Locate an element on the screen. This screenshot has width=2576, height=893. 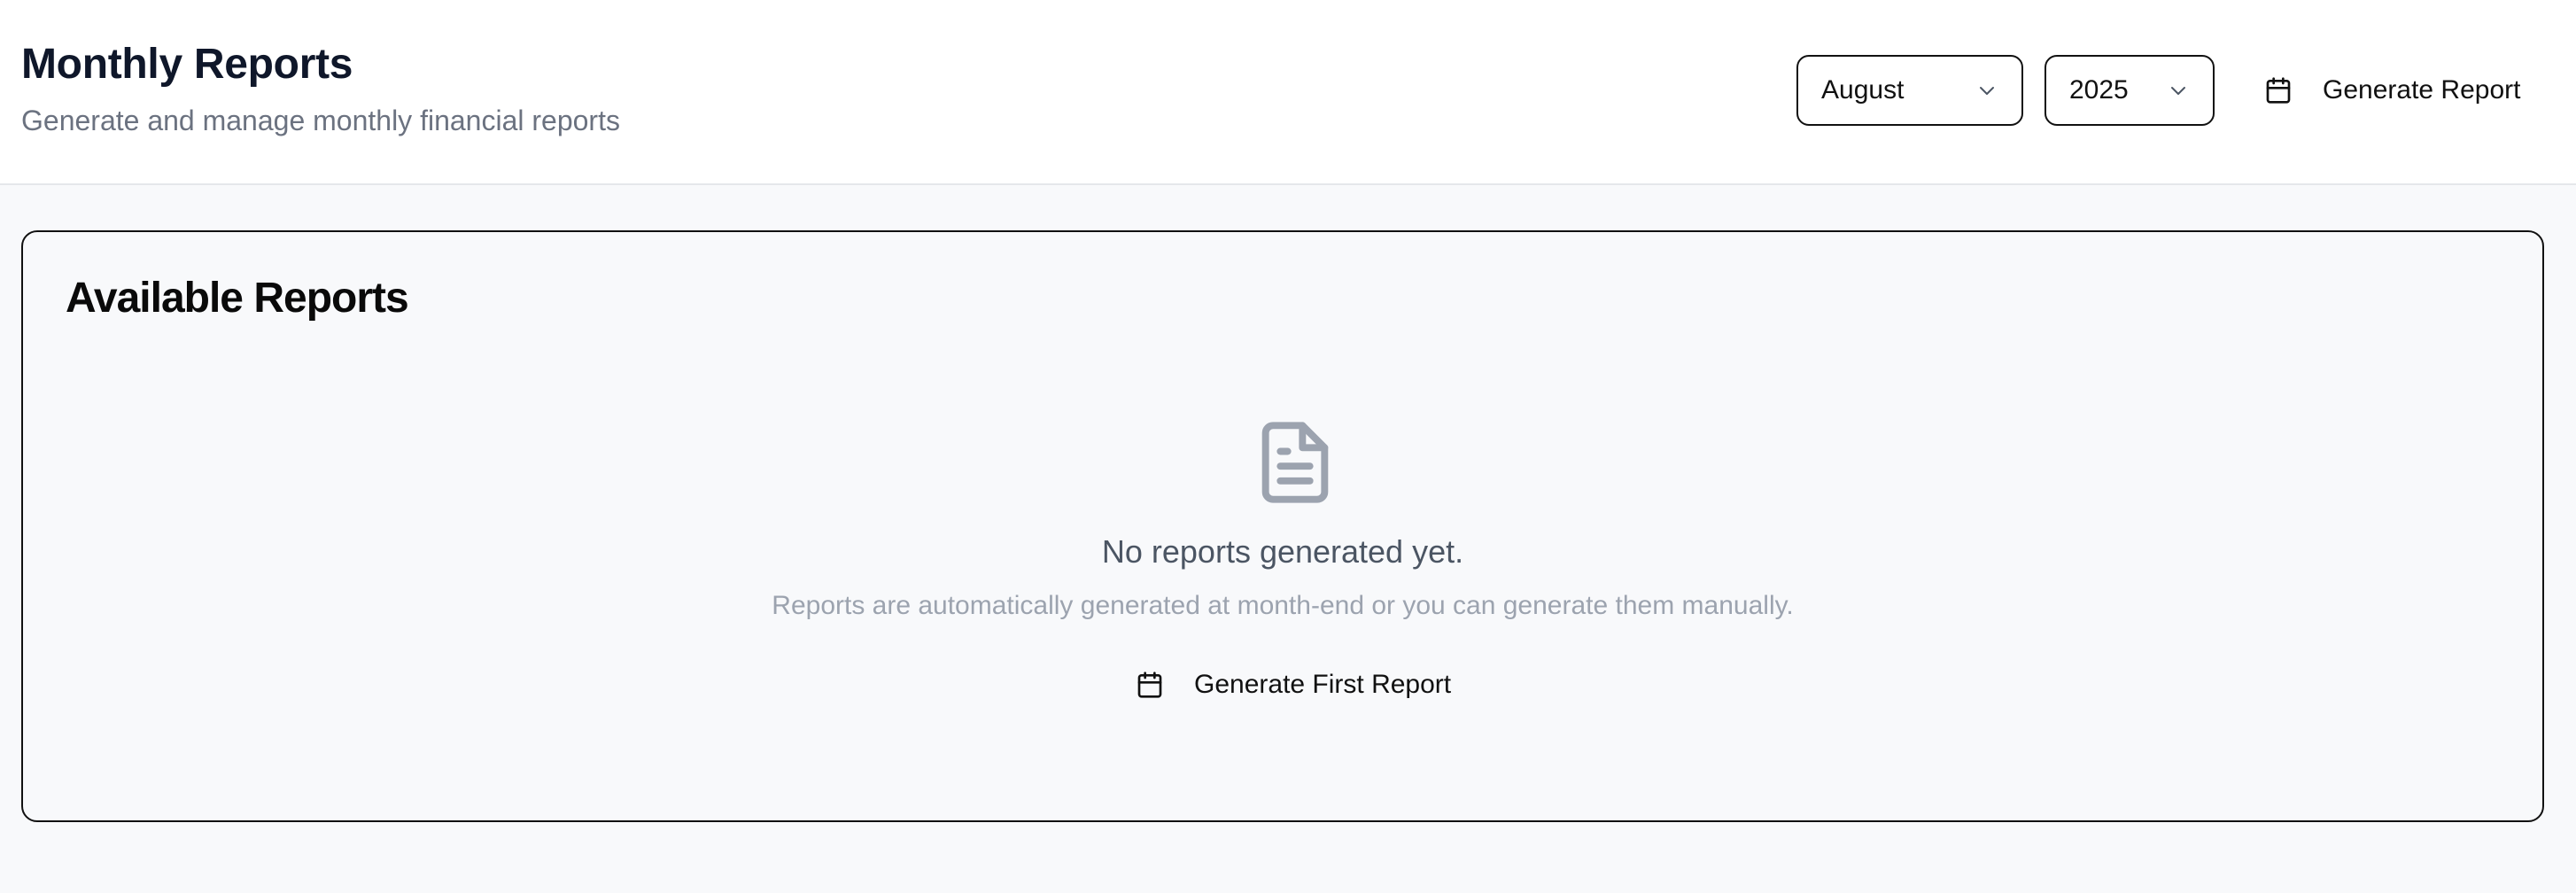
month-select-value: August is located at coordinates (1863, 90).